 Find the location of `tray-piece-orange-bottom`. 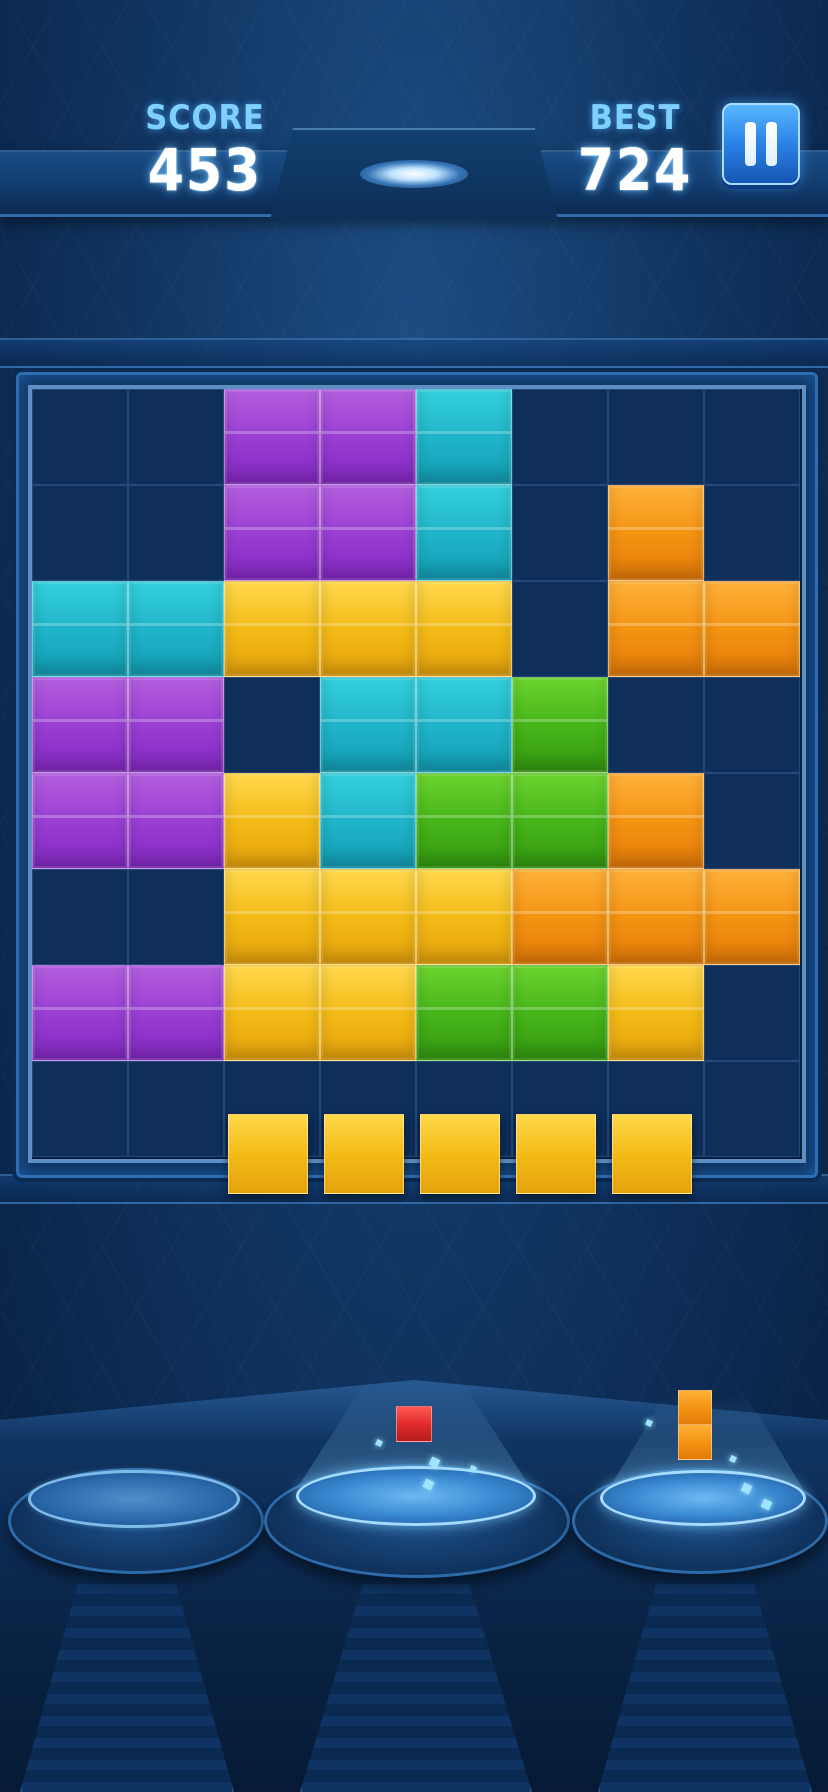

tray-piece-orange-bottom is located at coordinates (695, 1442).